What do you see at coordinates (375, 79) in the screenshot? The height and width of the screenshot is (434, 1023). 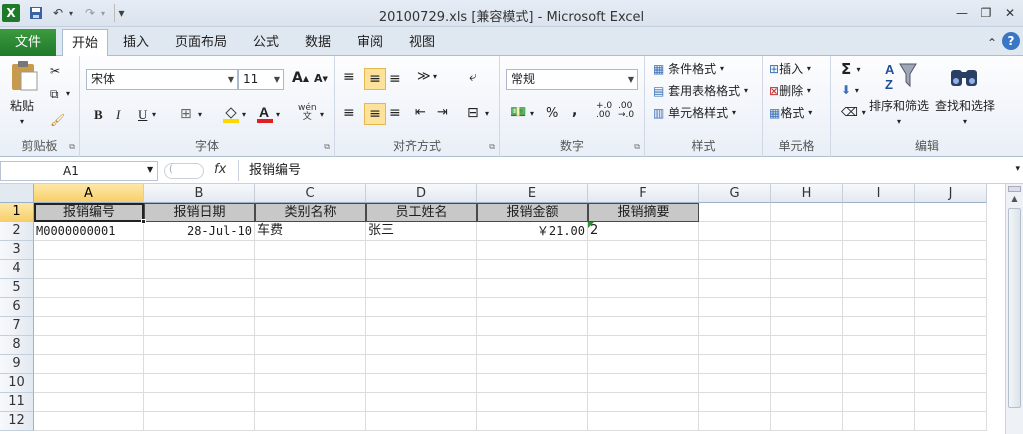 I see `align-middle-icon: ≡` at bounding box center [375, 79].